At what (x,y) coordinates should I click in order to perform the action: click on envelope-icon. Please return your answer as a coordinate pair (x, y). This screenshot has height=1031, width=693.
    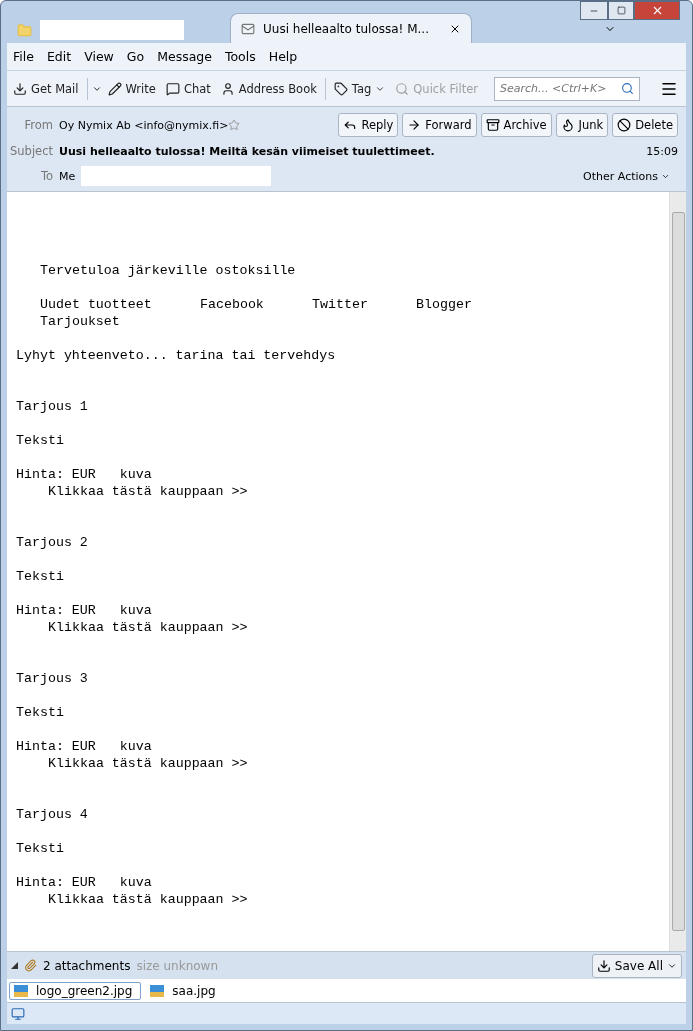
    Looking at the image, I should click on (248, 28).